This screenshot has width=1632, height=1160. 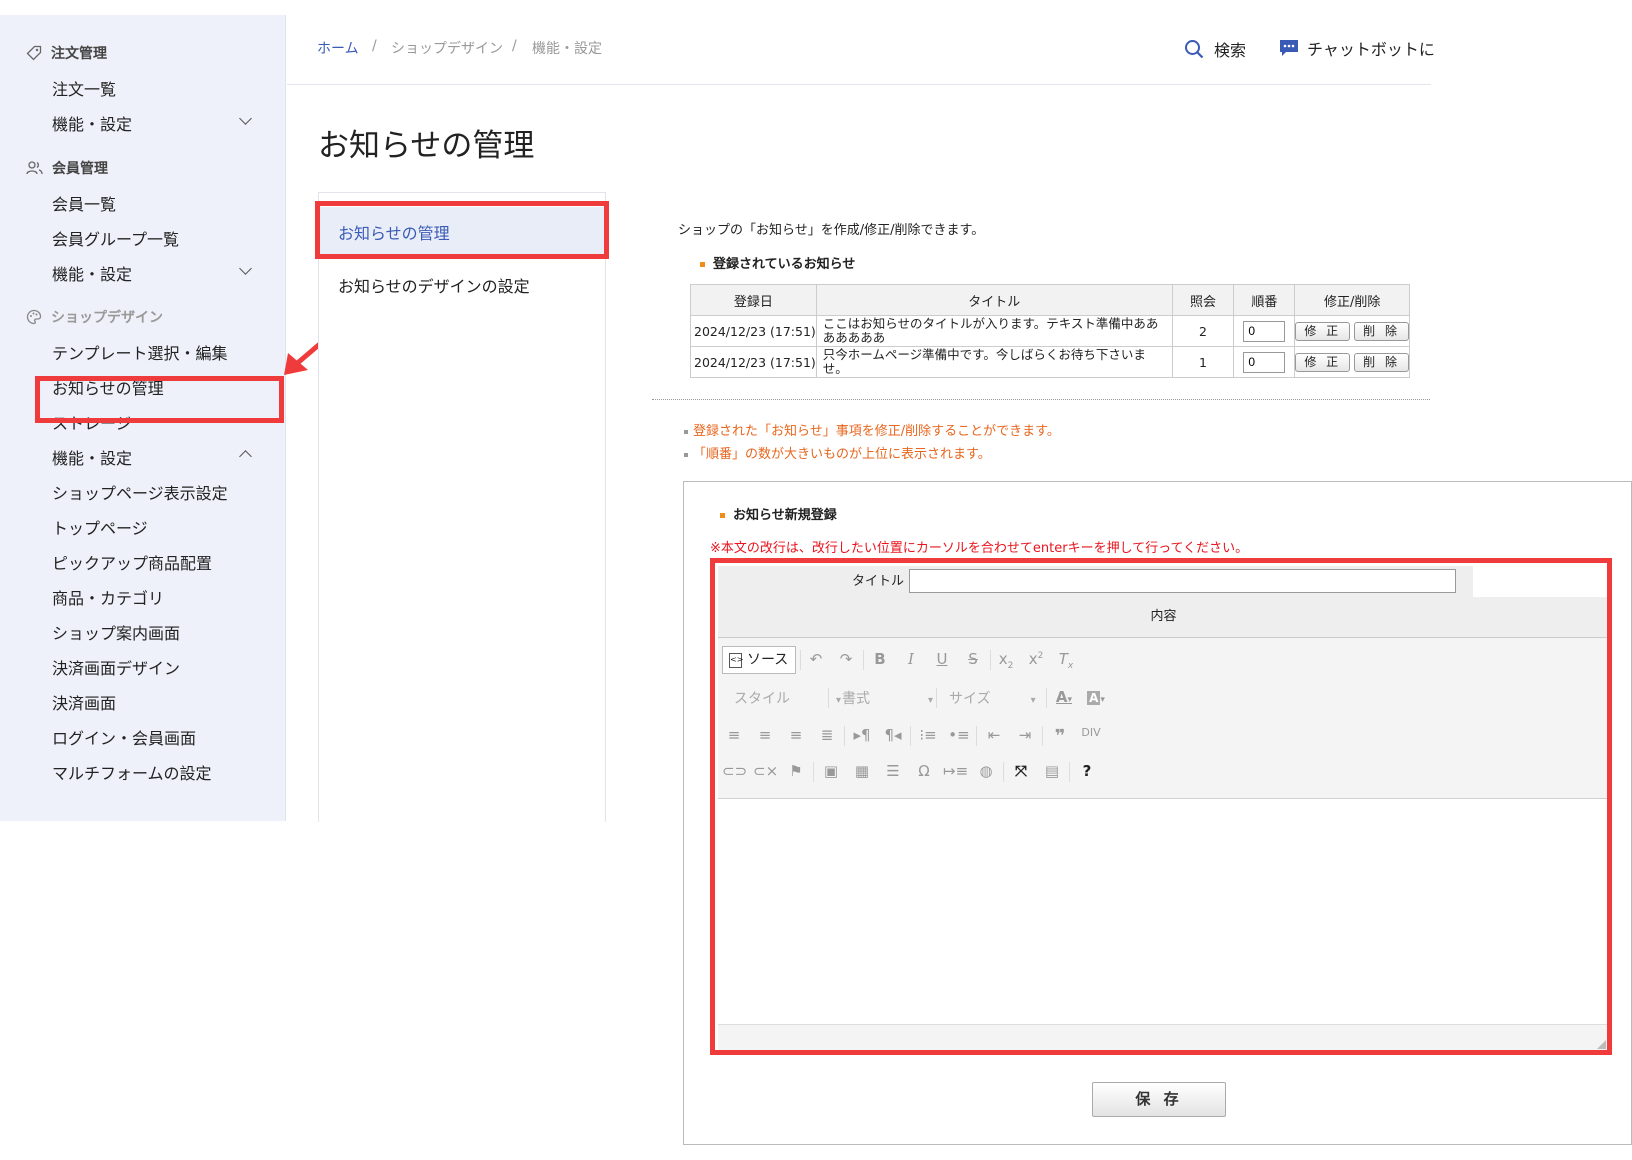 I want to click on chevron-up-icon, so click(x=245, y=456).